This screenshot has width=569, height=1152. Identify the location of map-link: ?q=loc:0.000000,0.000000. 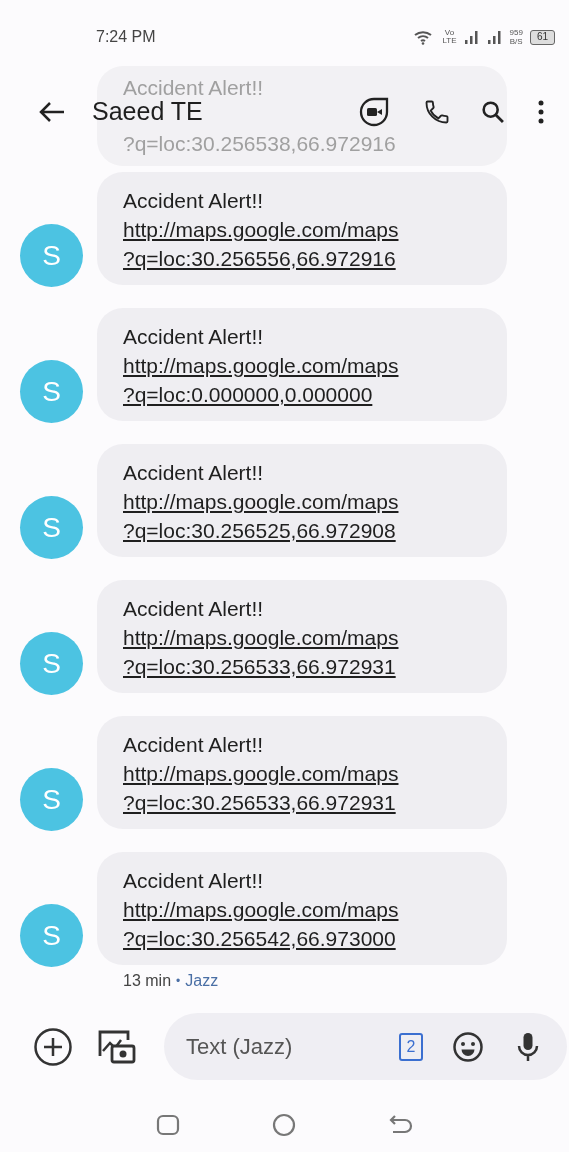
(248, 394).